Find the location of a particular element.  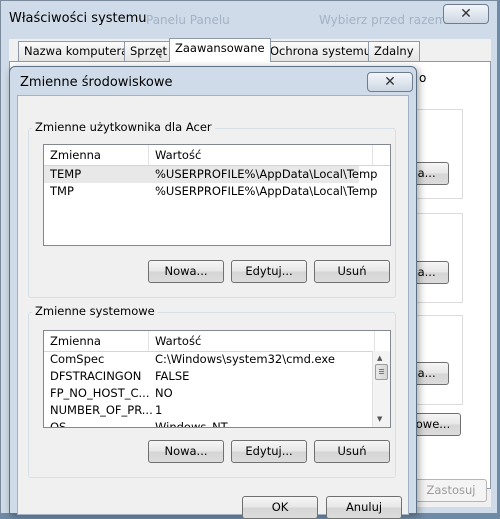

variable-name: TEMP is located at coordinates (66, 174).